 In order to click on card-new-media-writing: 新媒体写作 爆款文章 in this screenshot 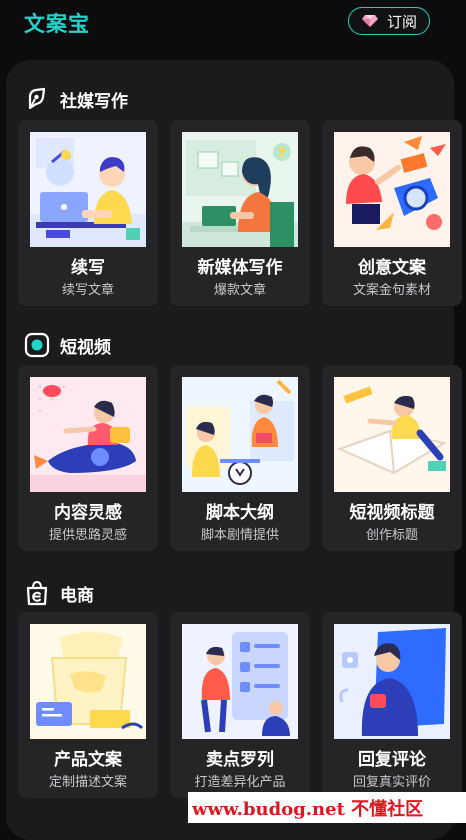, I will do `click(240, 213)`.